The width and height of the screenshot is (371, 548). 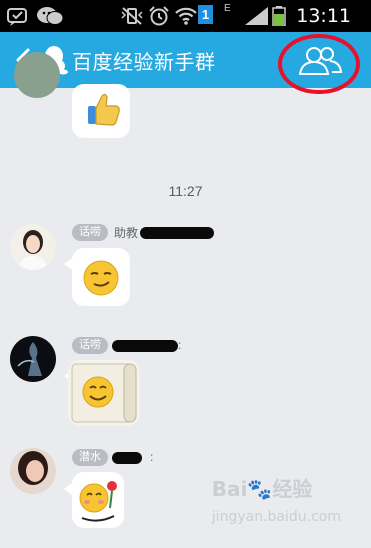 What do you see at coordinates (132, 16) in the screenshot?
I see `vibrate-mute-icon` at bounding box center [132, 16].